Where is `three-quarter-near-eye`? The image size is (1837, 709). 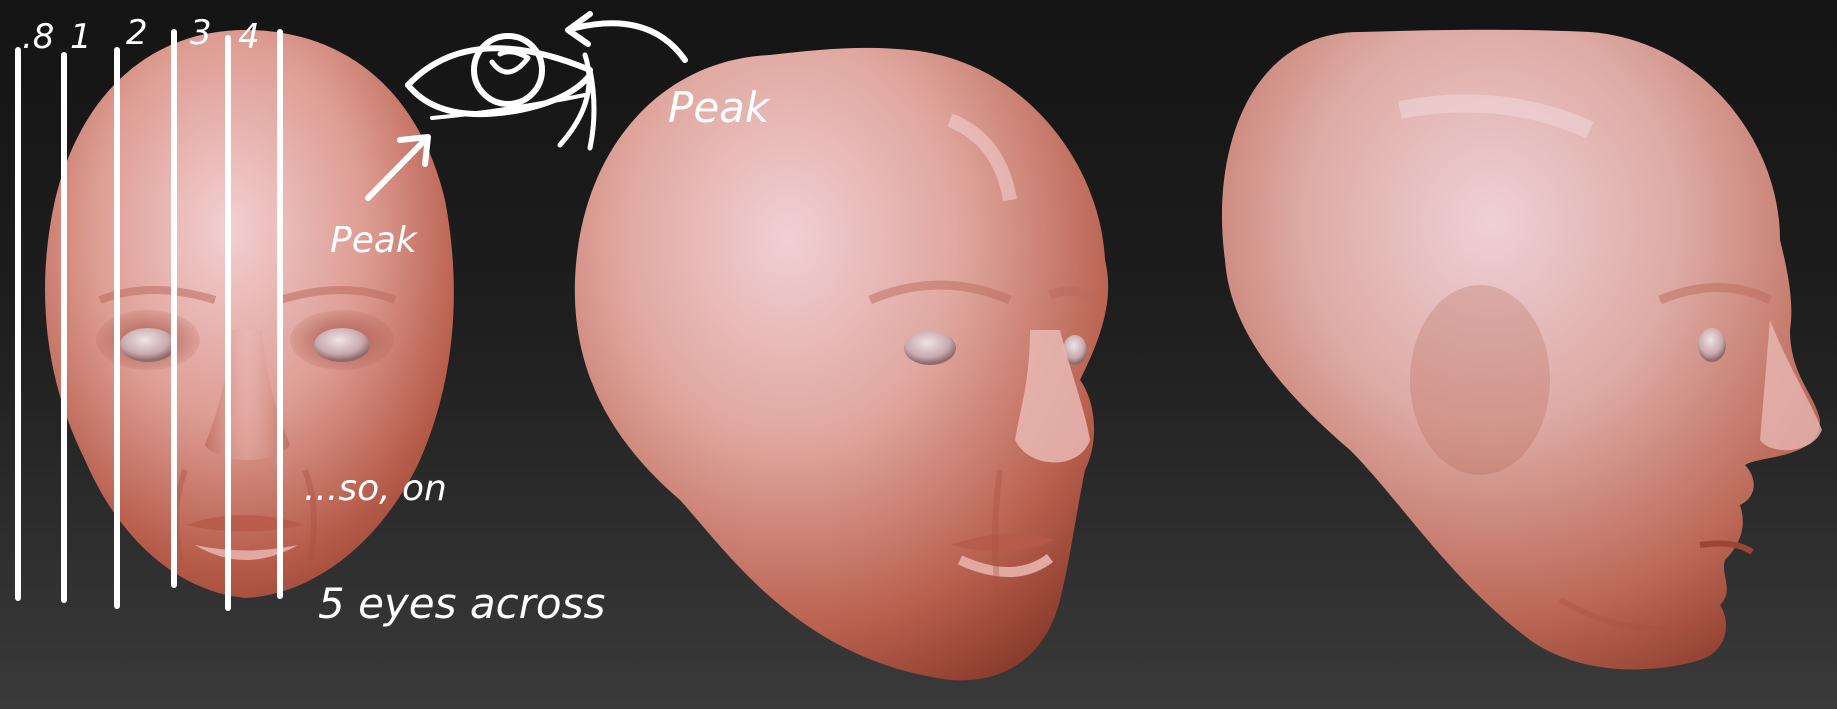 three-quarter-near-eye is located at coordinates (930, 348).